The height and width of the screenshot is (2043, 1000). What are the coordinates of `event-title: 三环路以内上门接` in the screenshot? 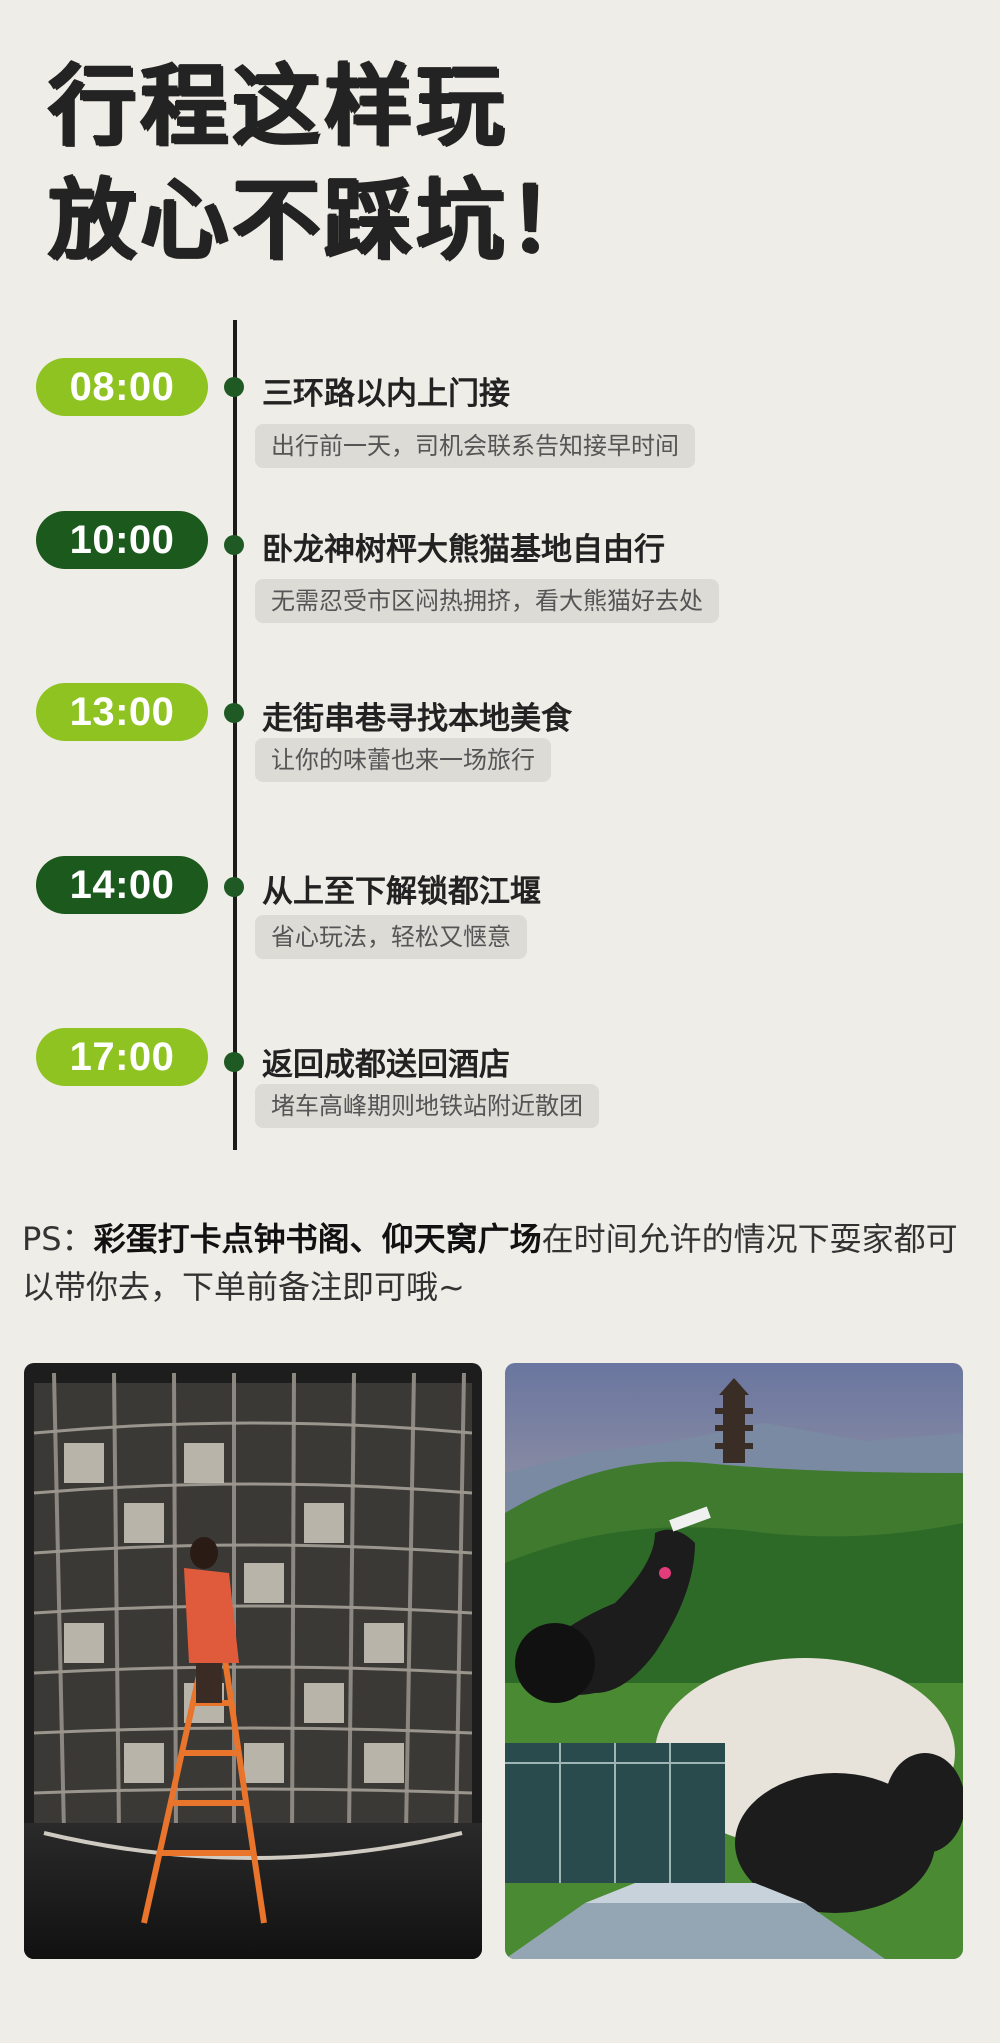 It's located at (386, 394).